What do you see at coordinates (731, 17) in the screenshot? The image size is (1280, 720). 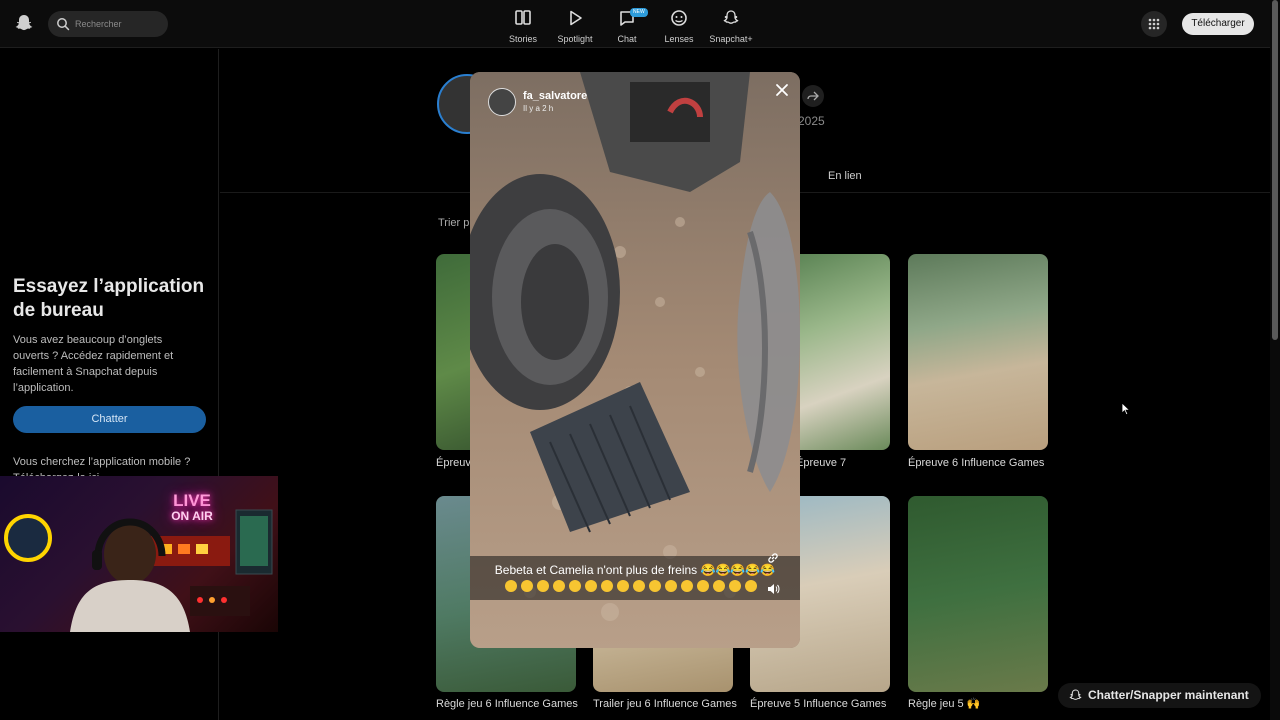 I see `snapchat-plus-icon` at bounding box center [731, 17].